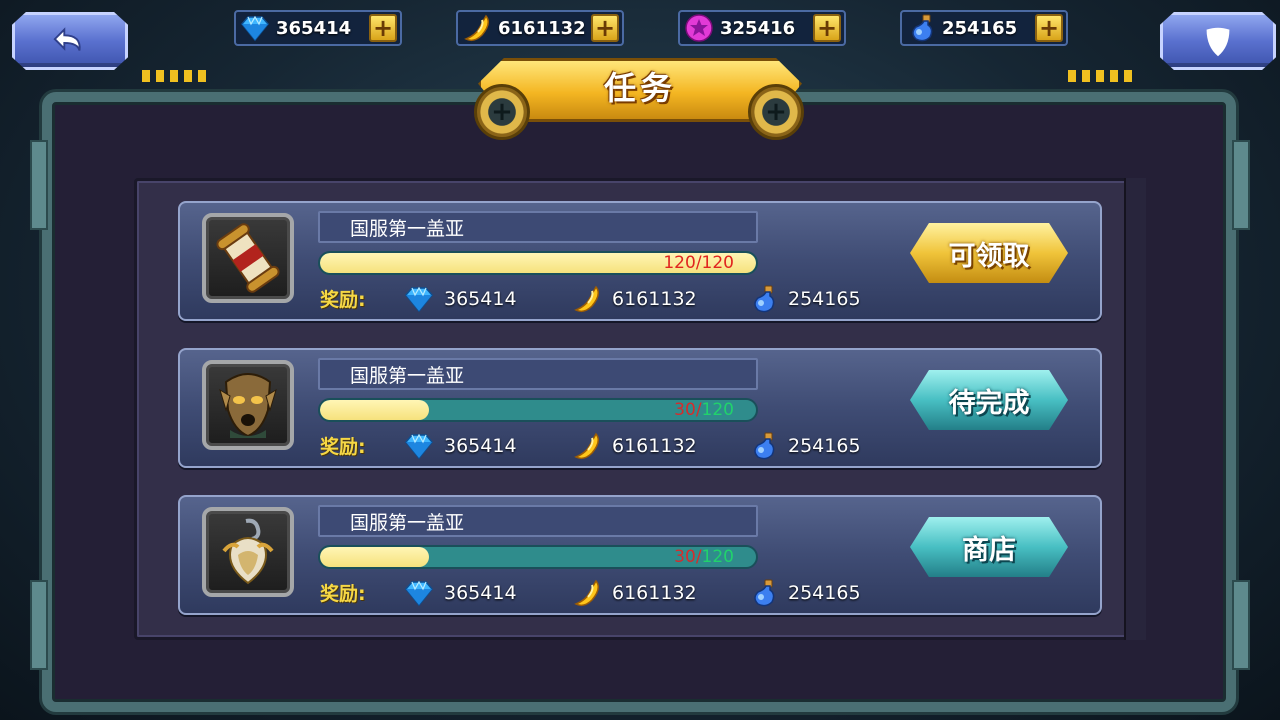 Image resolution: width=1280 pixels, height=720 pixels. I want to click on mask-icon, so click(248, 405).